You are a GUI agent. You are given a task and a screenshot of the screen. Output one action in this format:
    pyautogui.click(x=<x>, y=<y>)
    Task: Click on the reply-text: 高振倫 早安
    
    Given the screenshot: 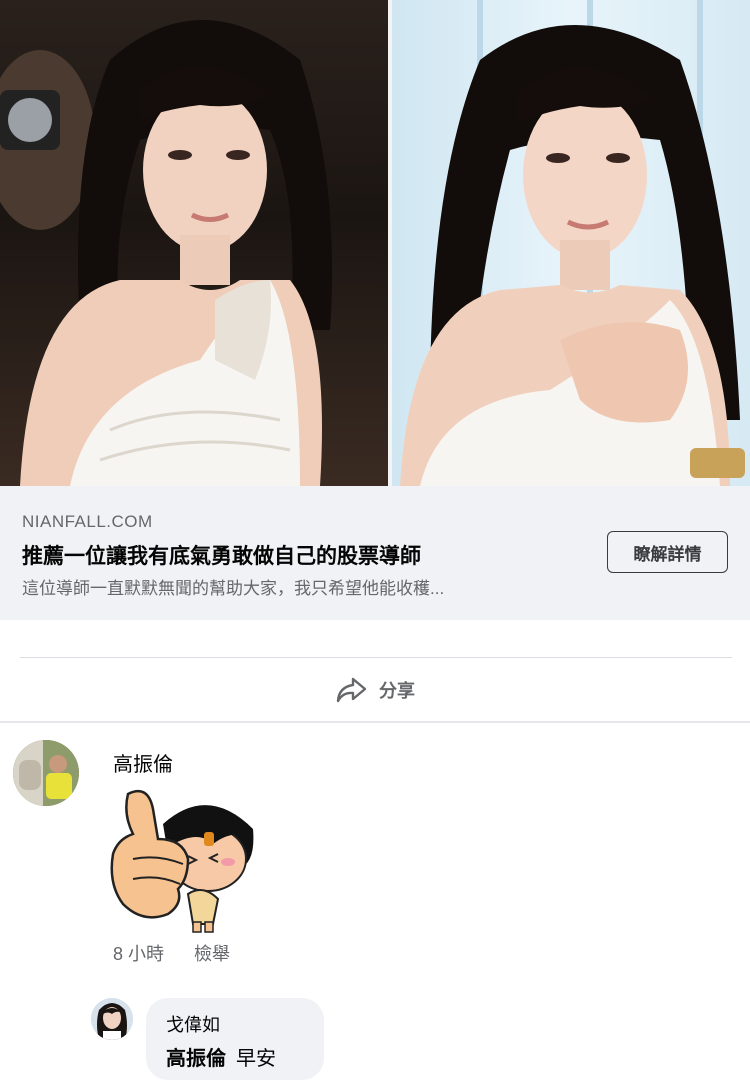 What is the action you would take?
    pyautogui.click(x=221, y=1056)
    